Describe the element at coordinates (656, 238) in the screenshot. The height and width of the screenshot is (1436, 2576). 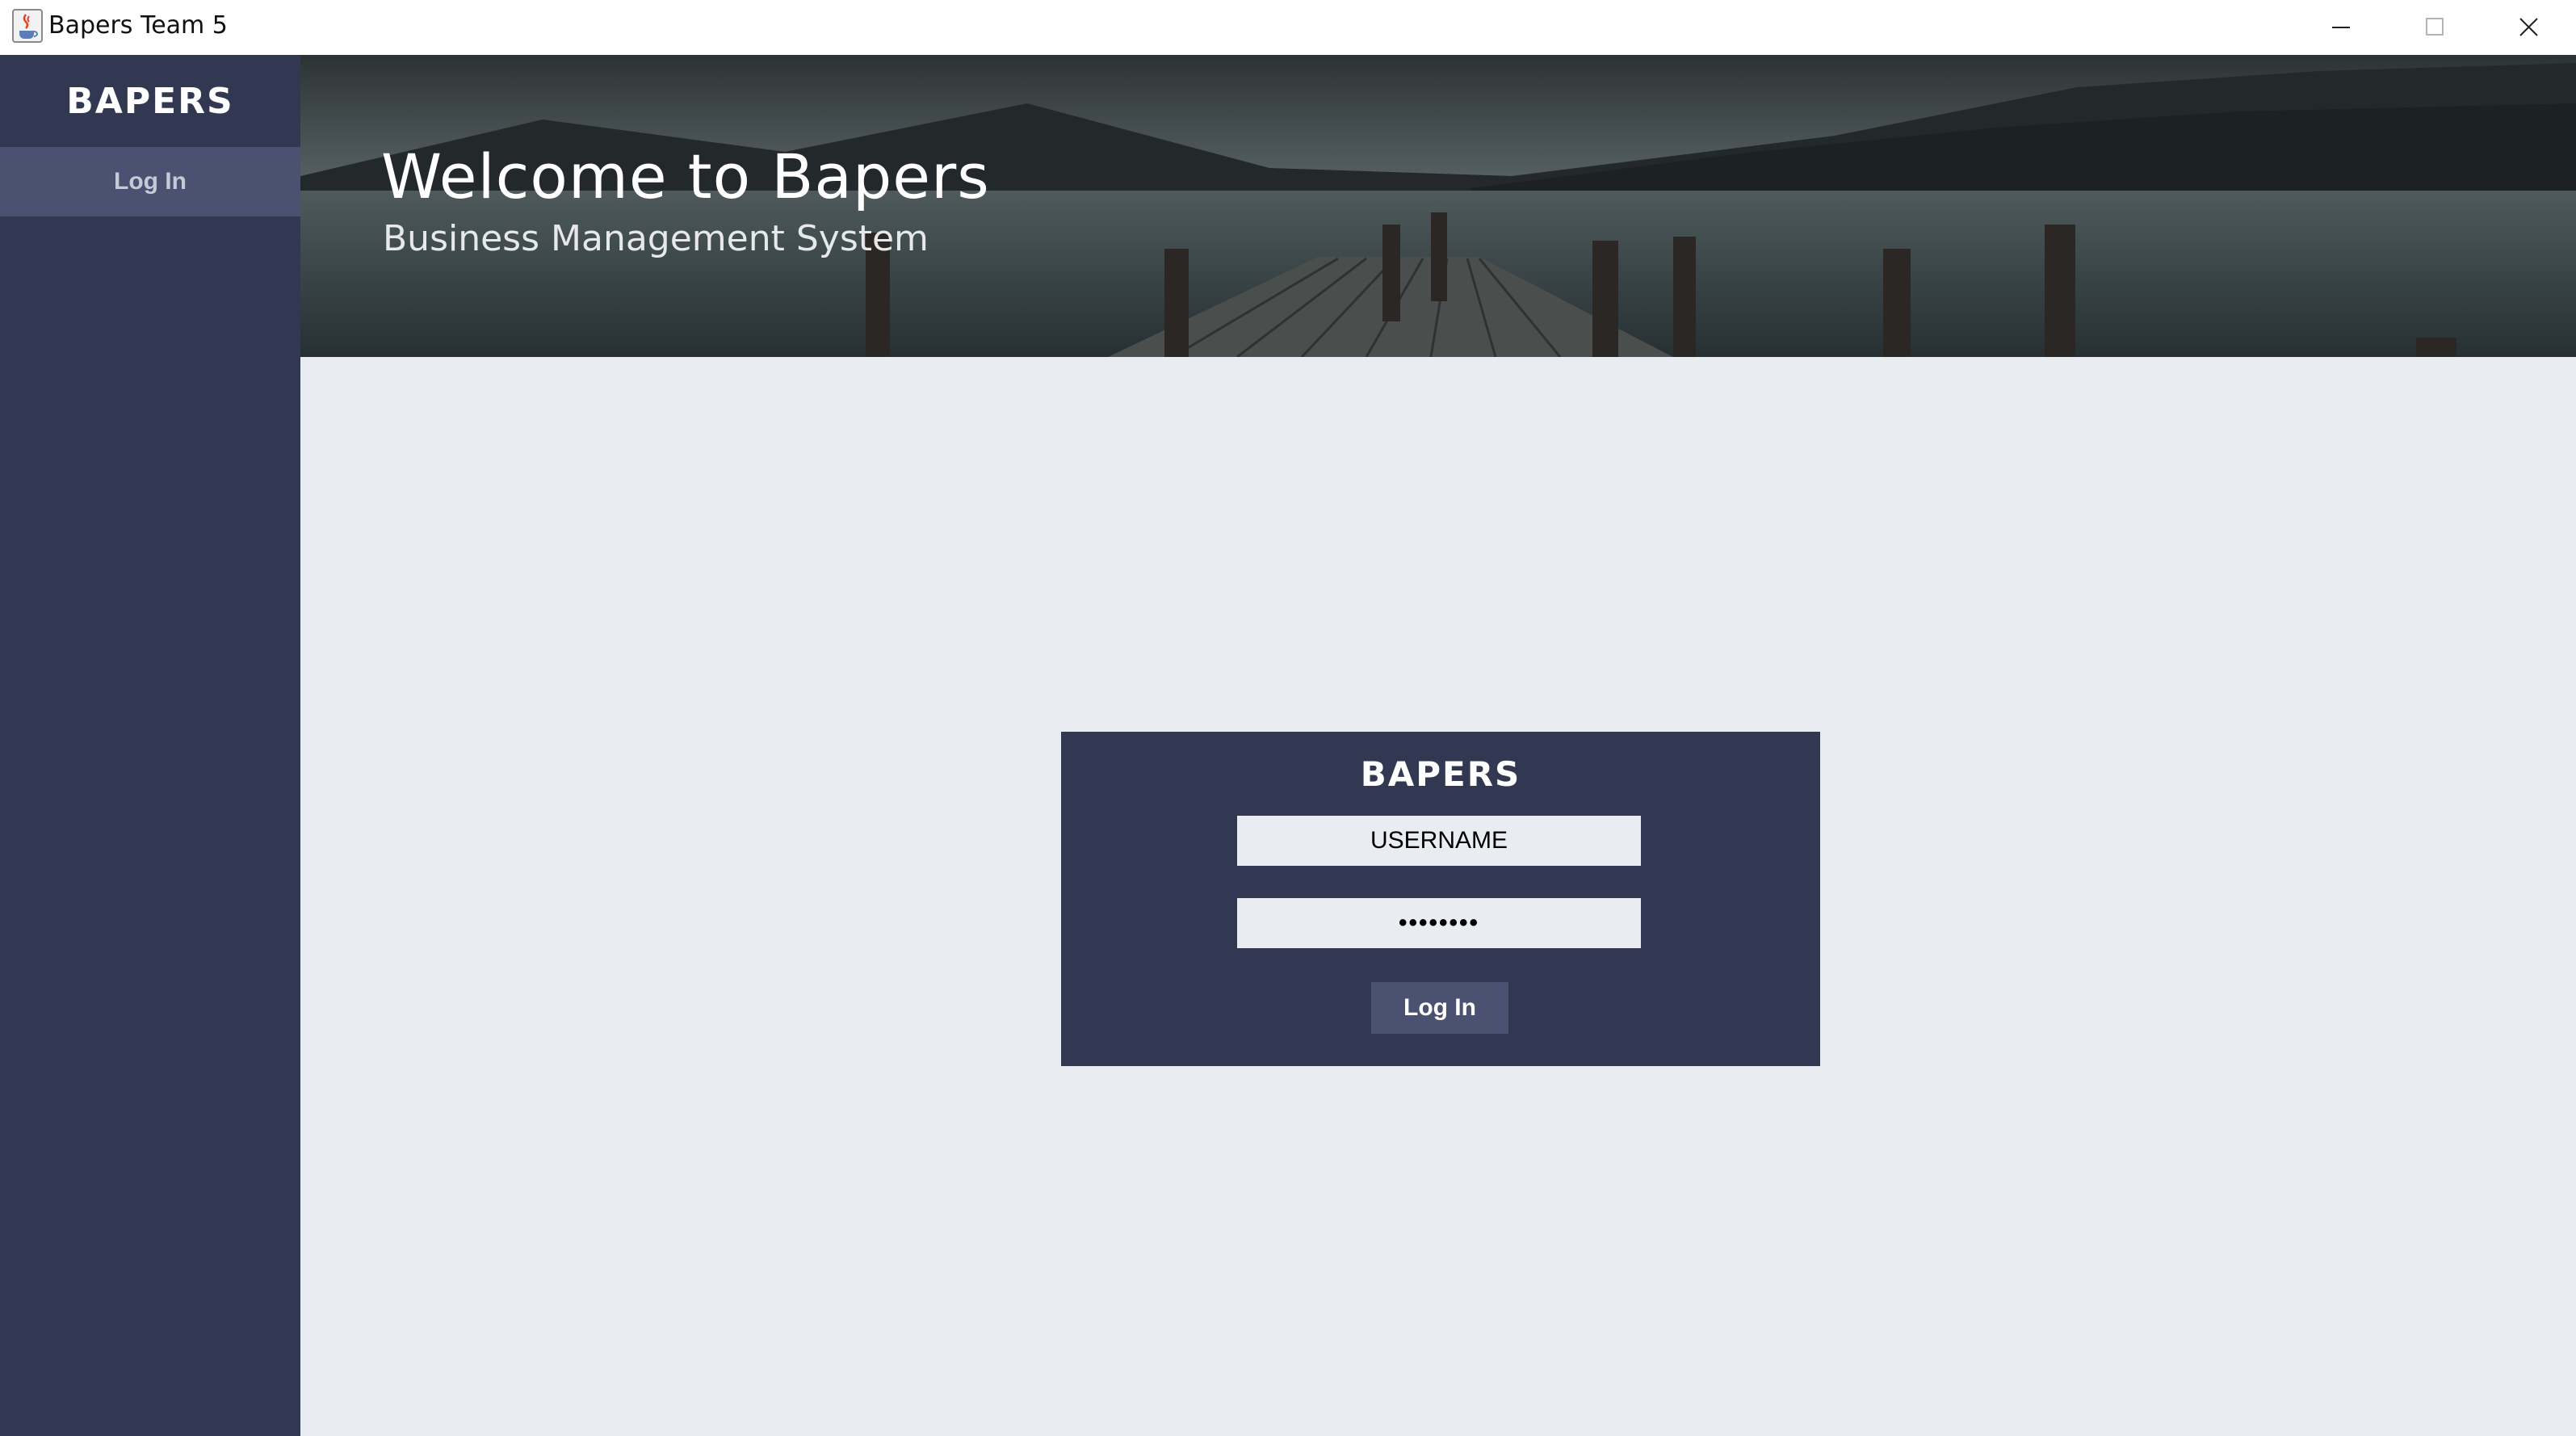
I see `banner-subtitle: Business Management System` at that location.